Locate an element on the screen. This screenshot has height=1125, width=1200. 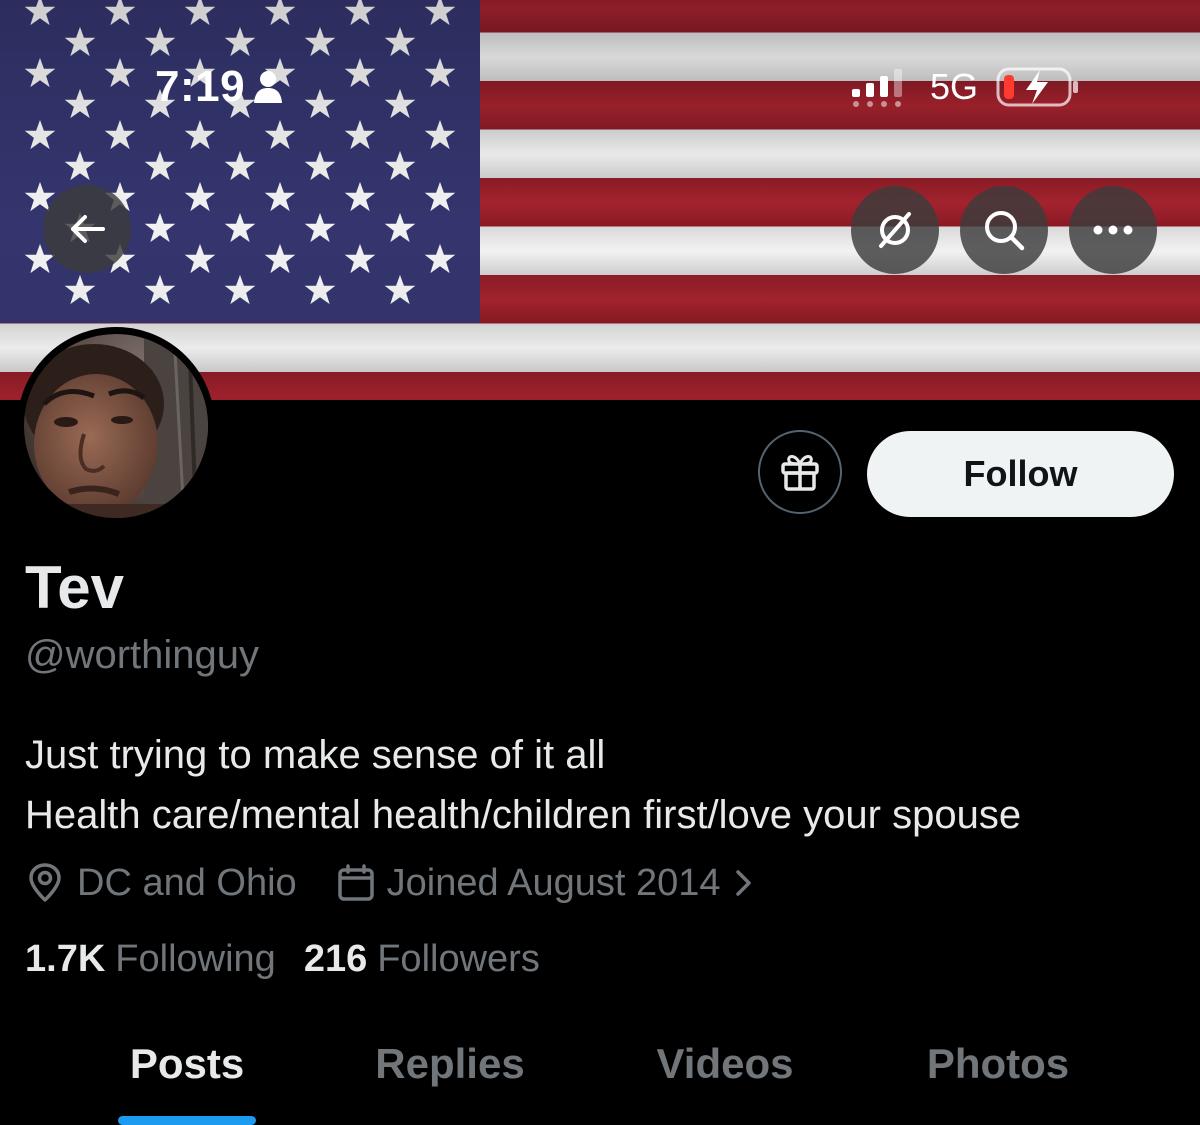
join-date: Joined August 2014 is located at coordinates (546, 883).